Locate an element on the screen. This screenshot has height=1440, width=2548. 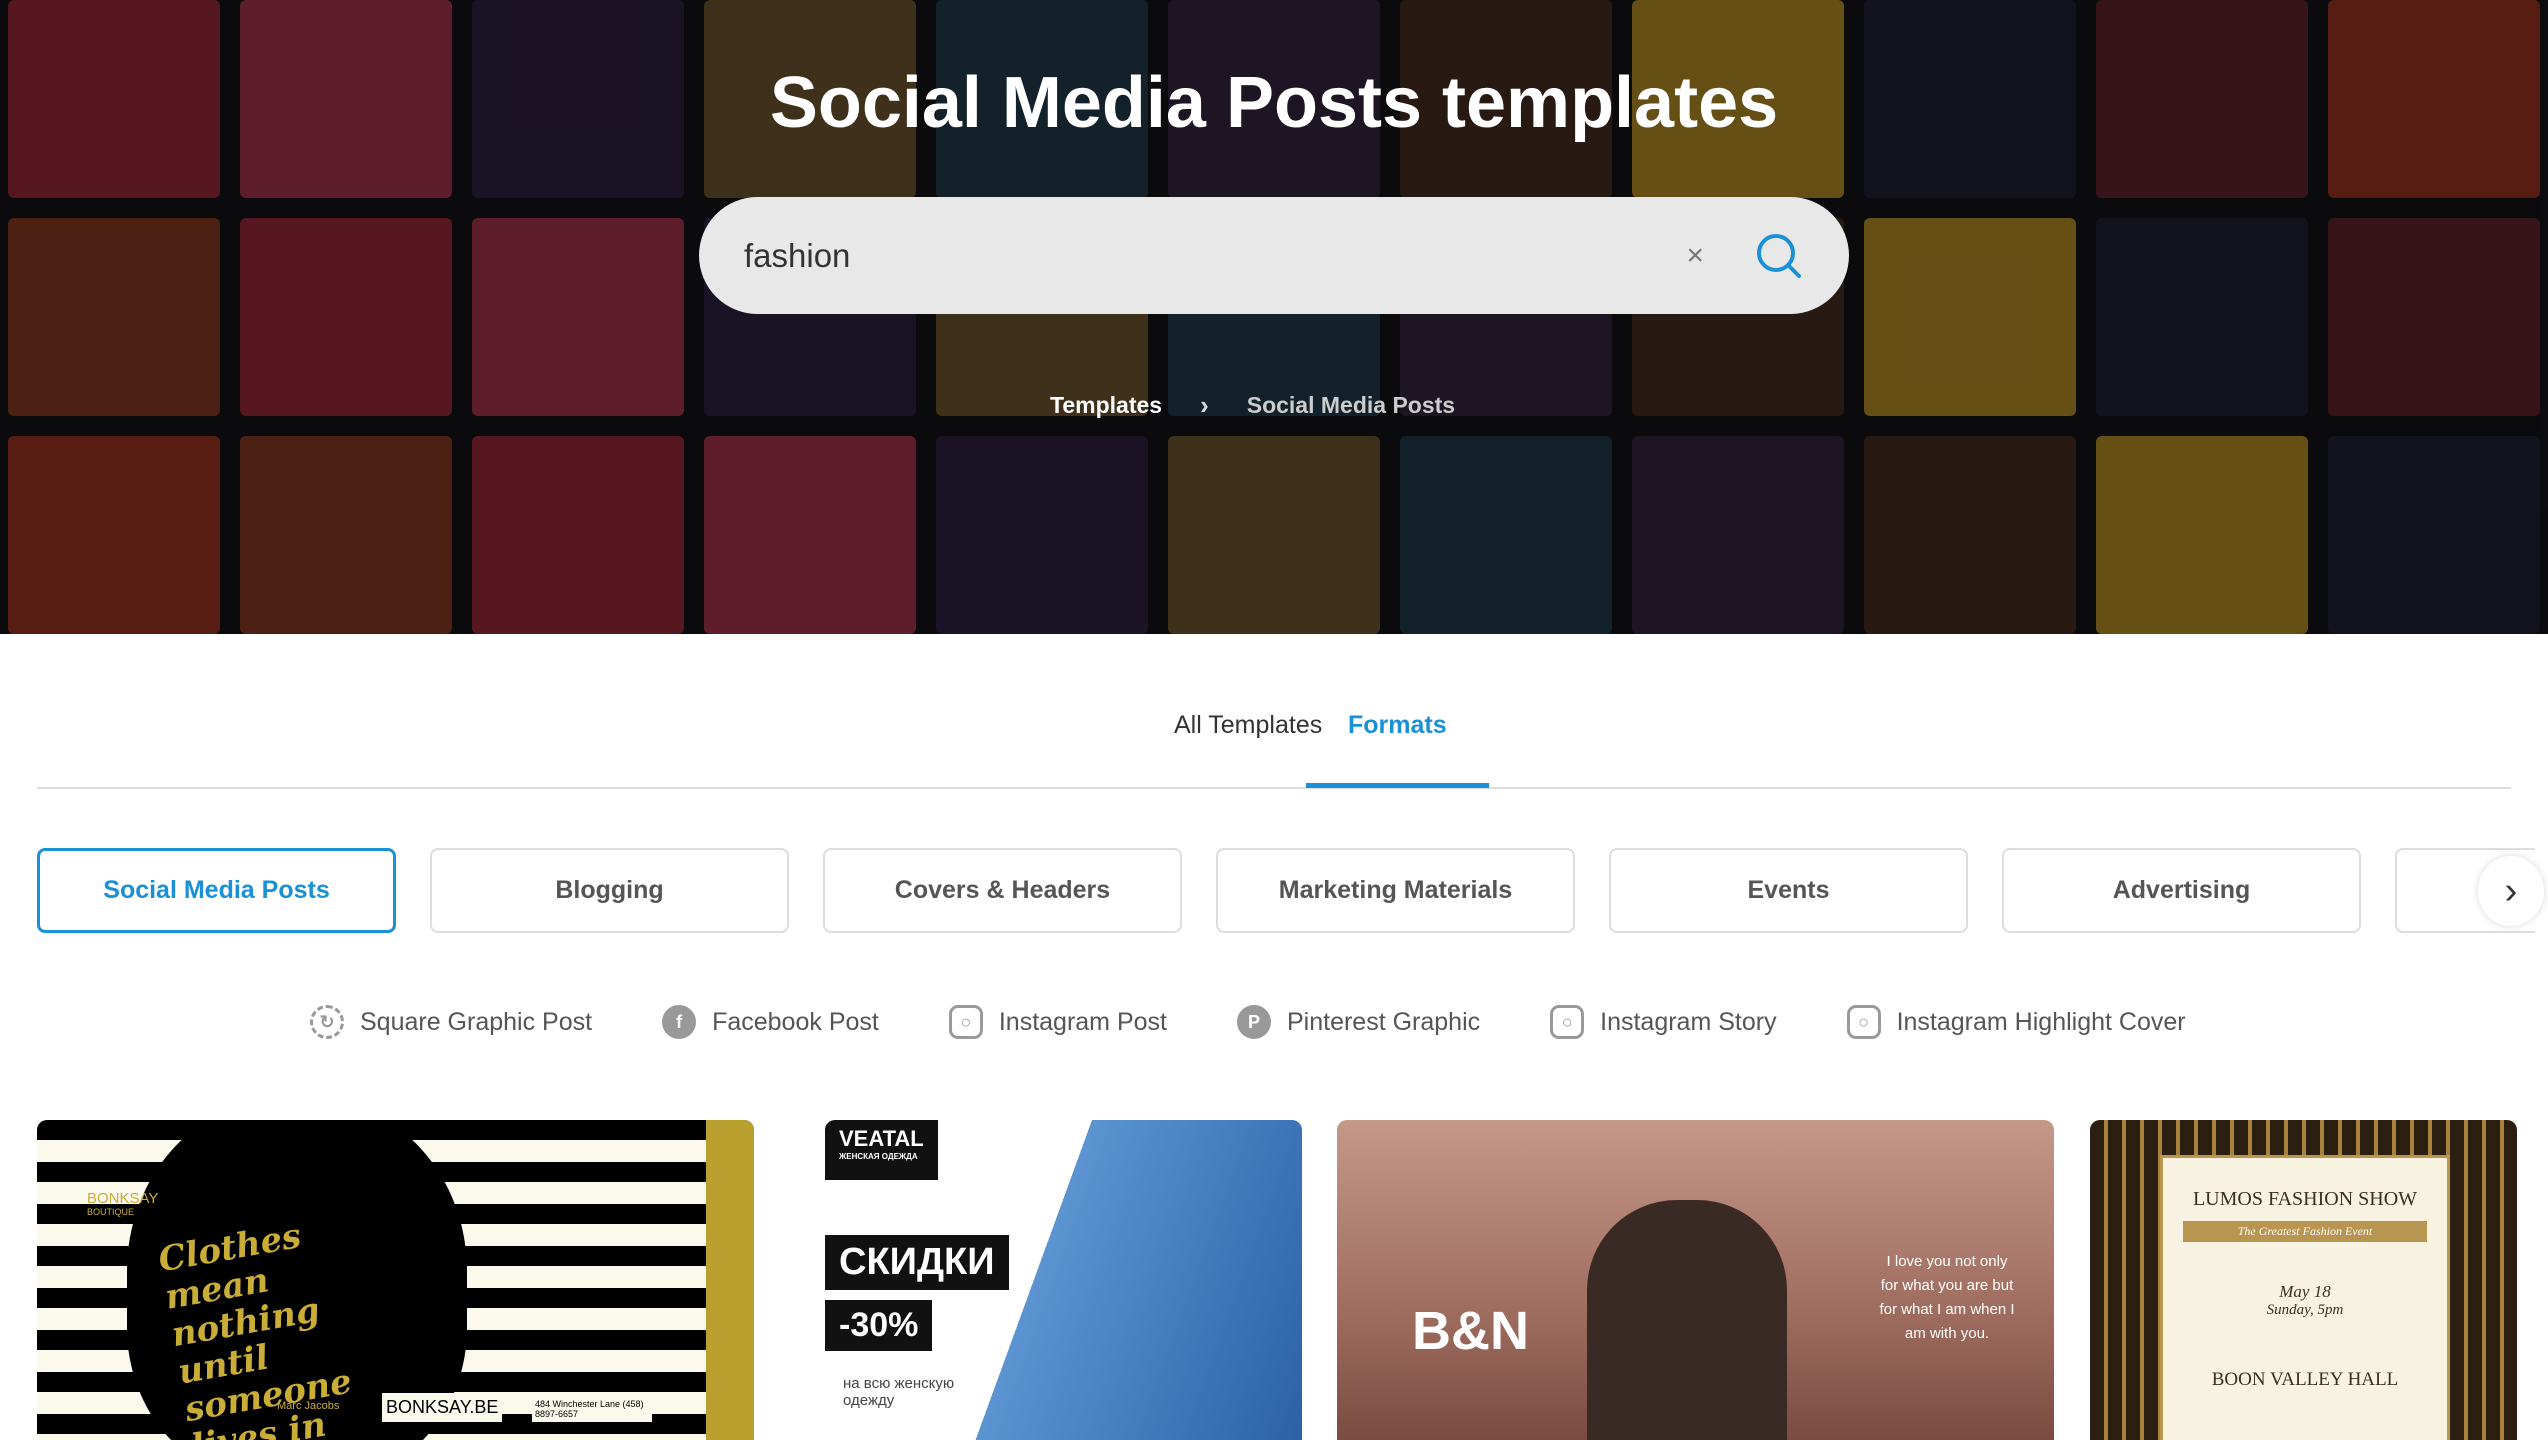
category-blogging: Blogging is located at coordinates (609, 890).